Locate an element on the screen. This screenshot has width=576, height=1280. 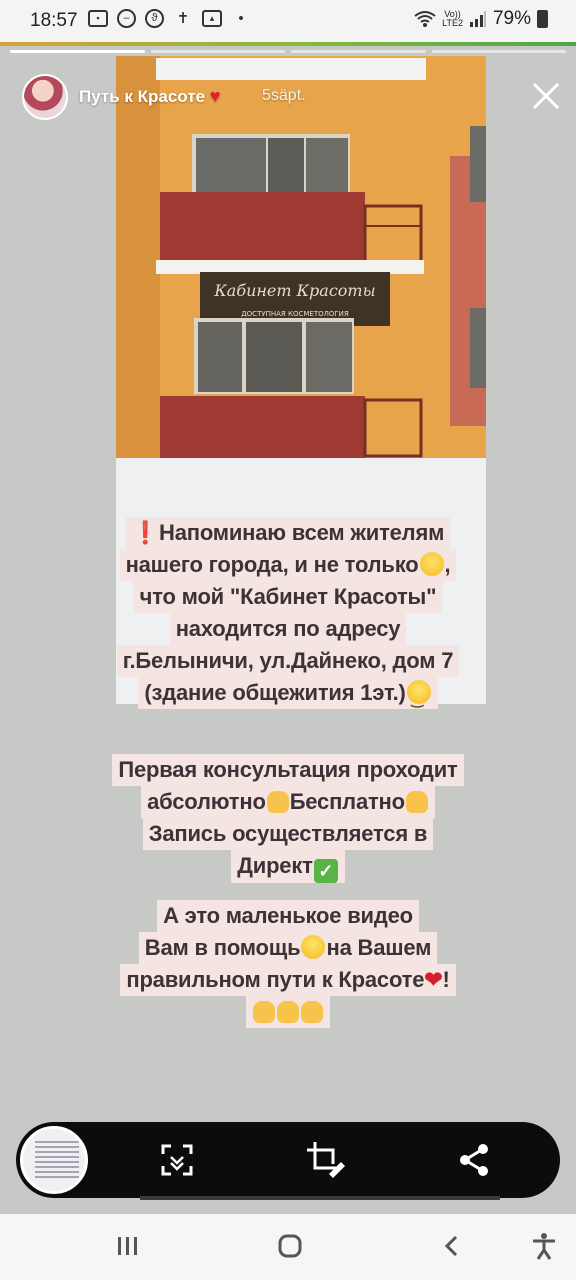
system-icons: Vo)) LTE2 79% is located at coordinates (481, 19).